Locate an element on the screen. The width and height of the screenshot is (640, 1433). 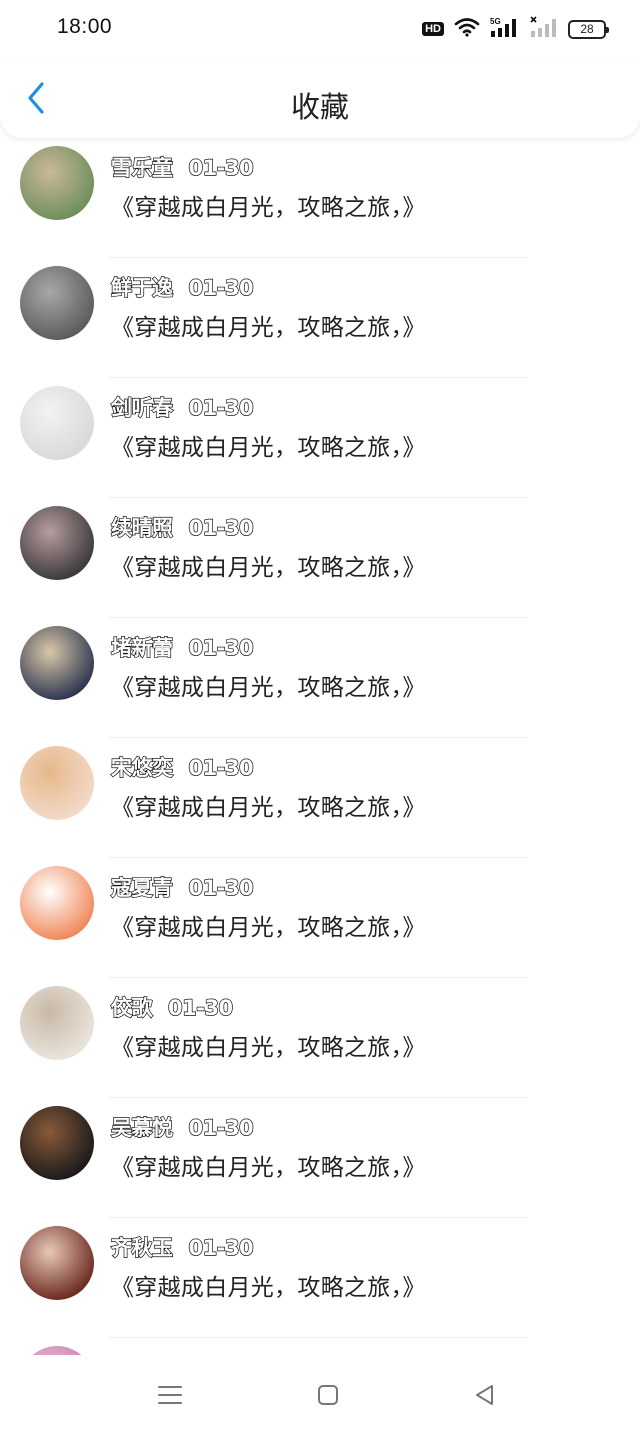
favorite-item: 雪乐童 01-30 《穿越成白月光，攻略之旅，》 is located at coordinates (320, 198).